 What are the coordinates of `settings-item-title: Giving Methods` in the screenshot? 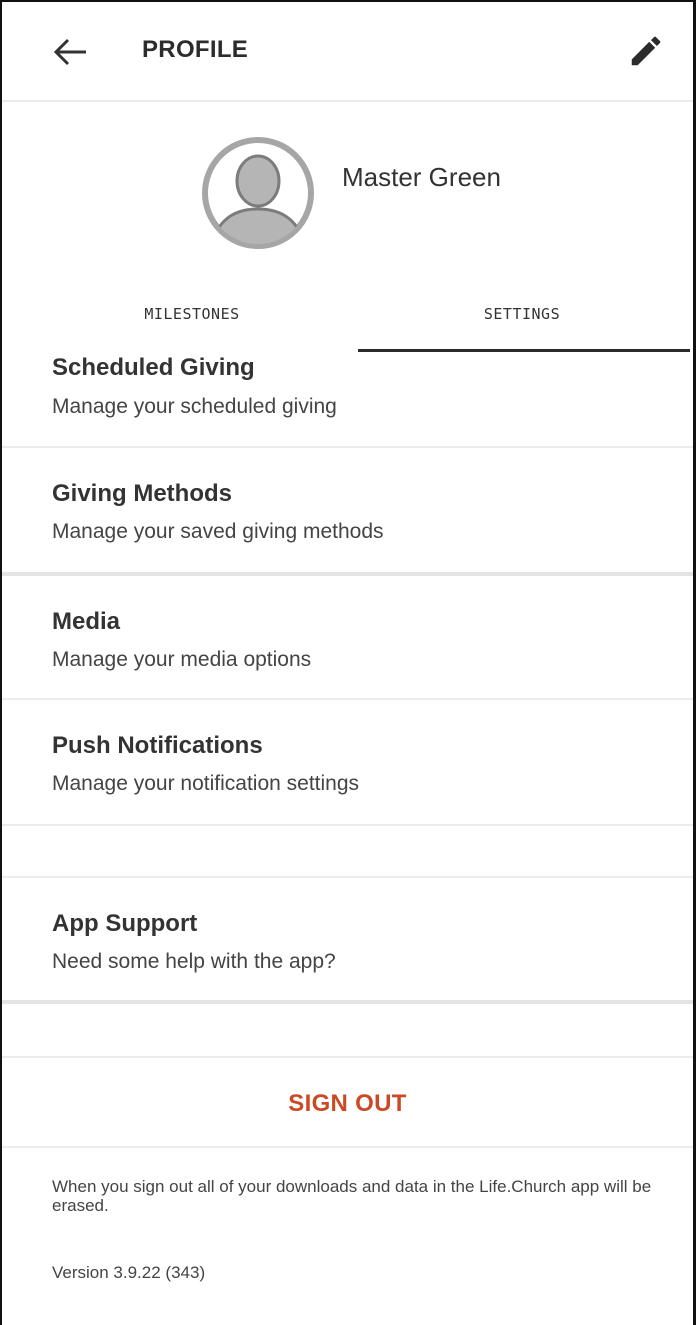 It's located at (142, 493).